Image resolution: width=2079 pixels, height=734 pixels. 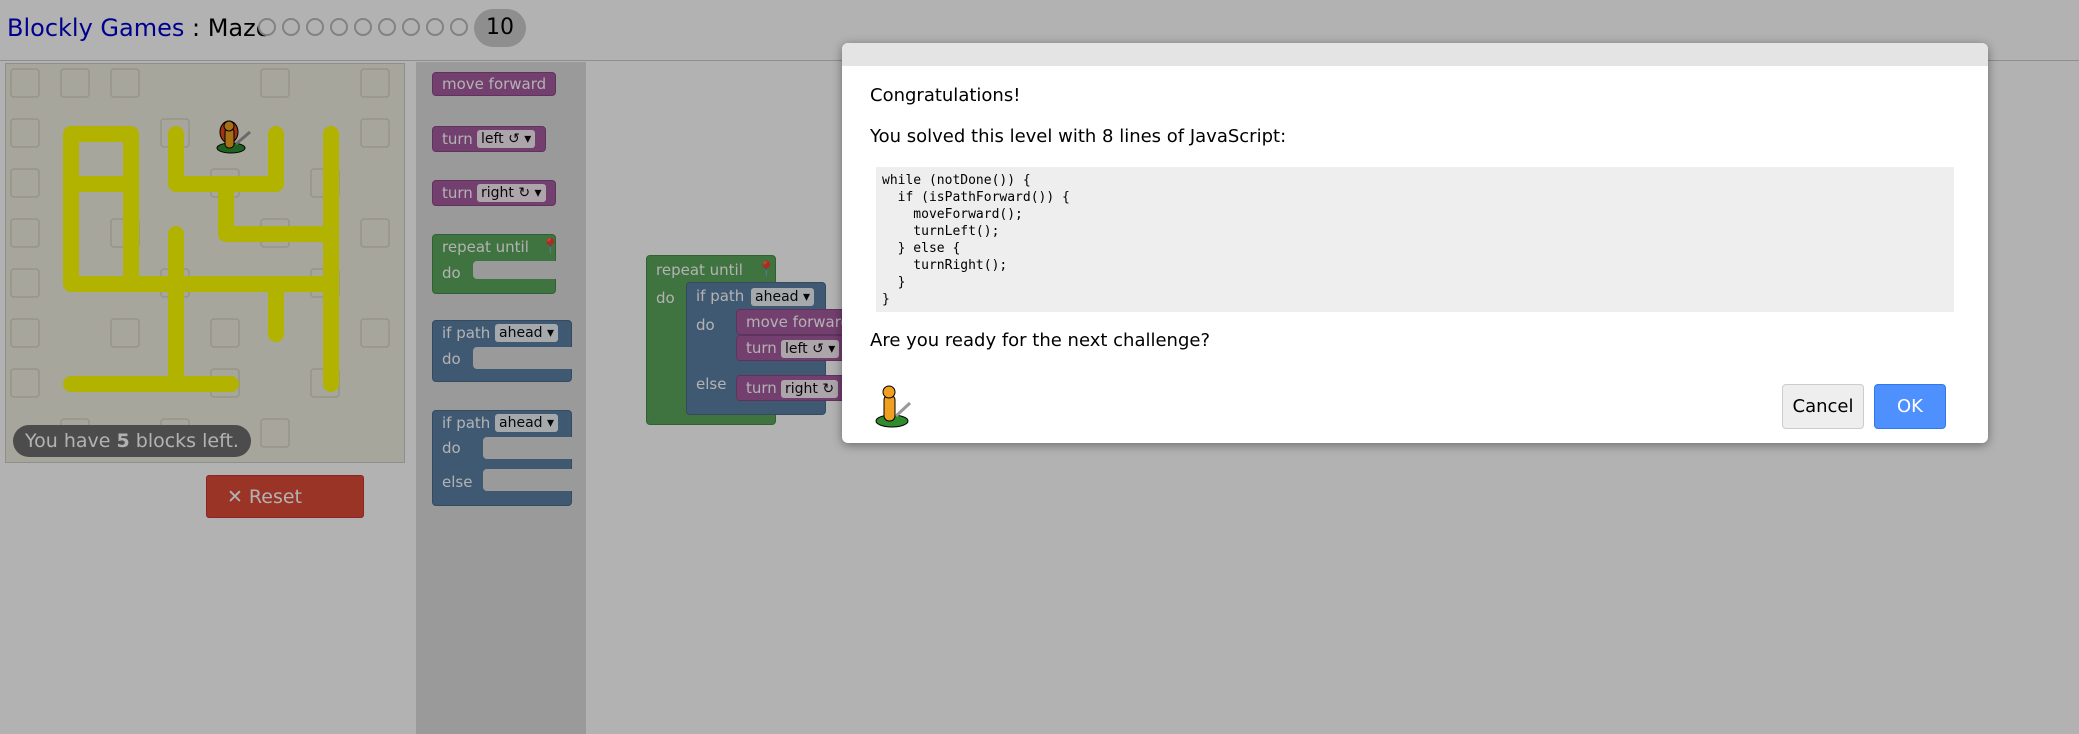 What do you see at coordinates (941, 231) in the screenshot?
I see `code-line: turnLeft();` at bounding box center [941, 231].